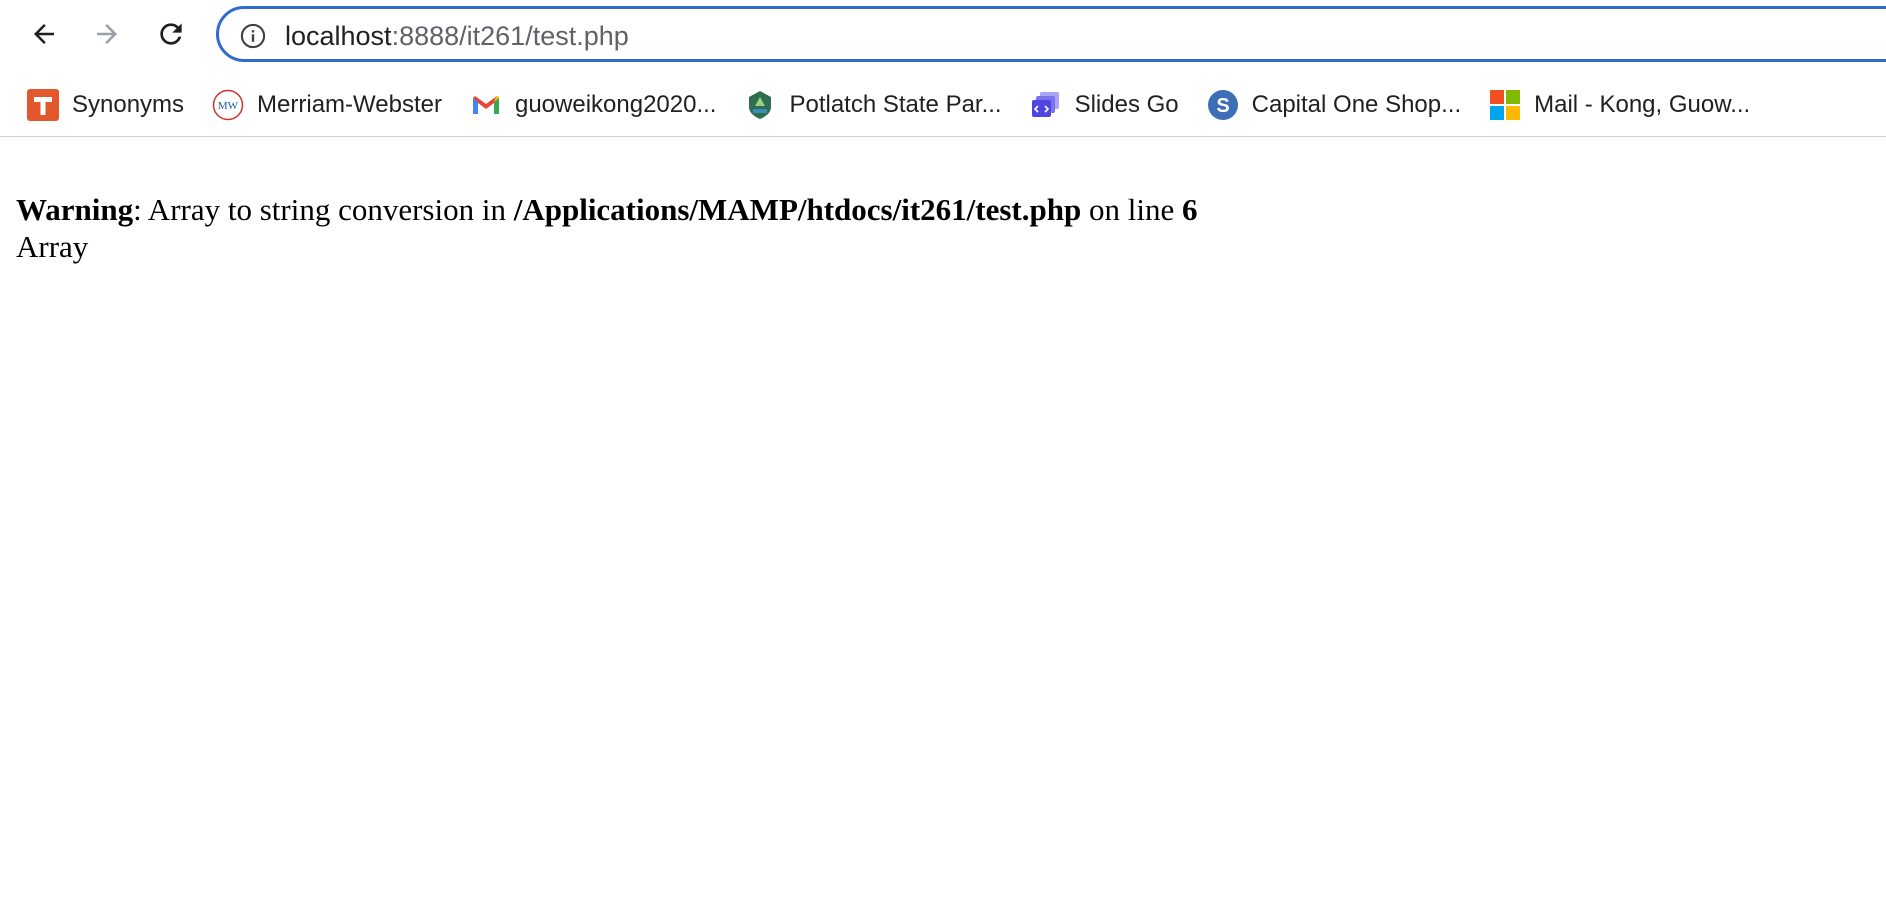 This screenshot has width=1886, height=910. I want to click on php-output: Array, so click(52, 246).